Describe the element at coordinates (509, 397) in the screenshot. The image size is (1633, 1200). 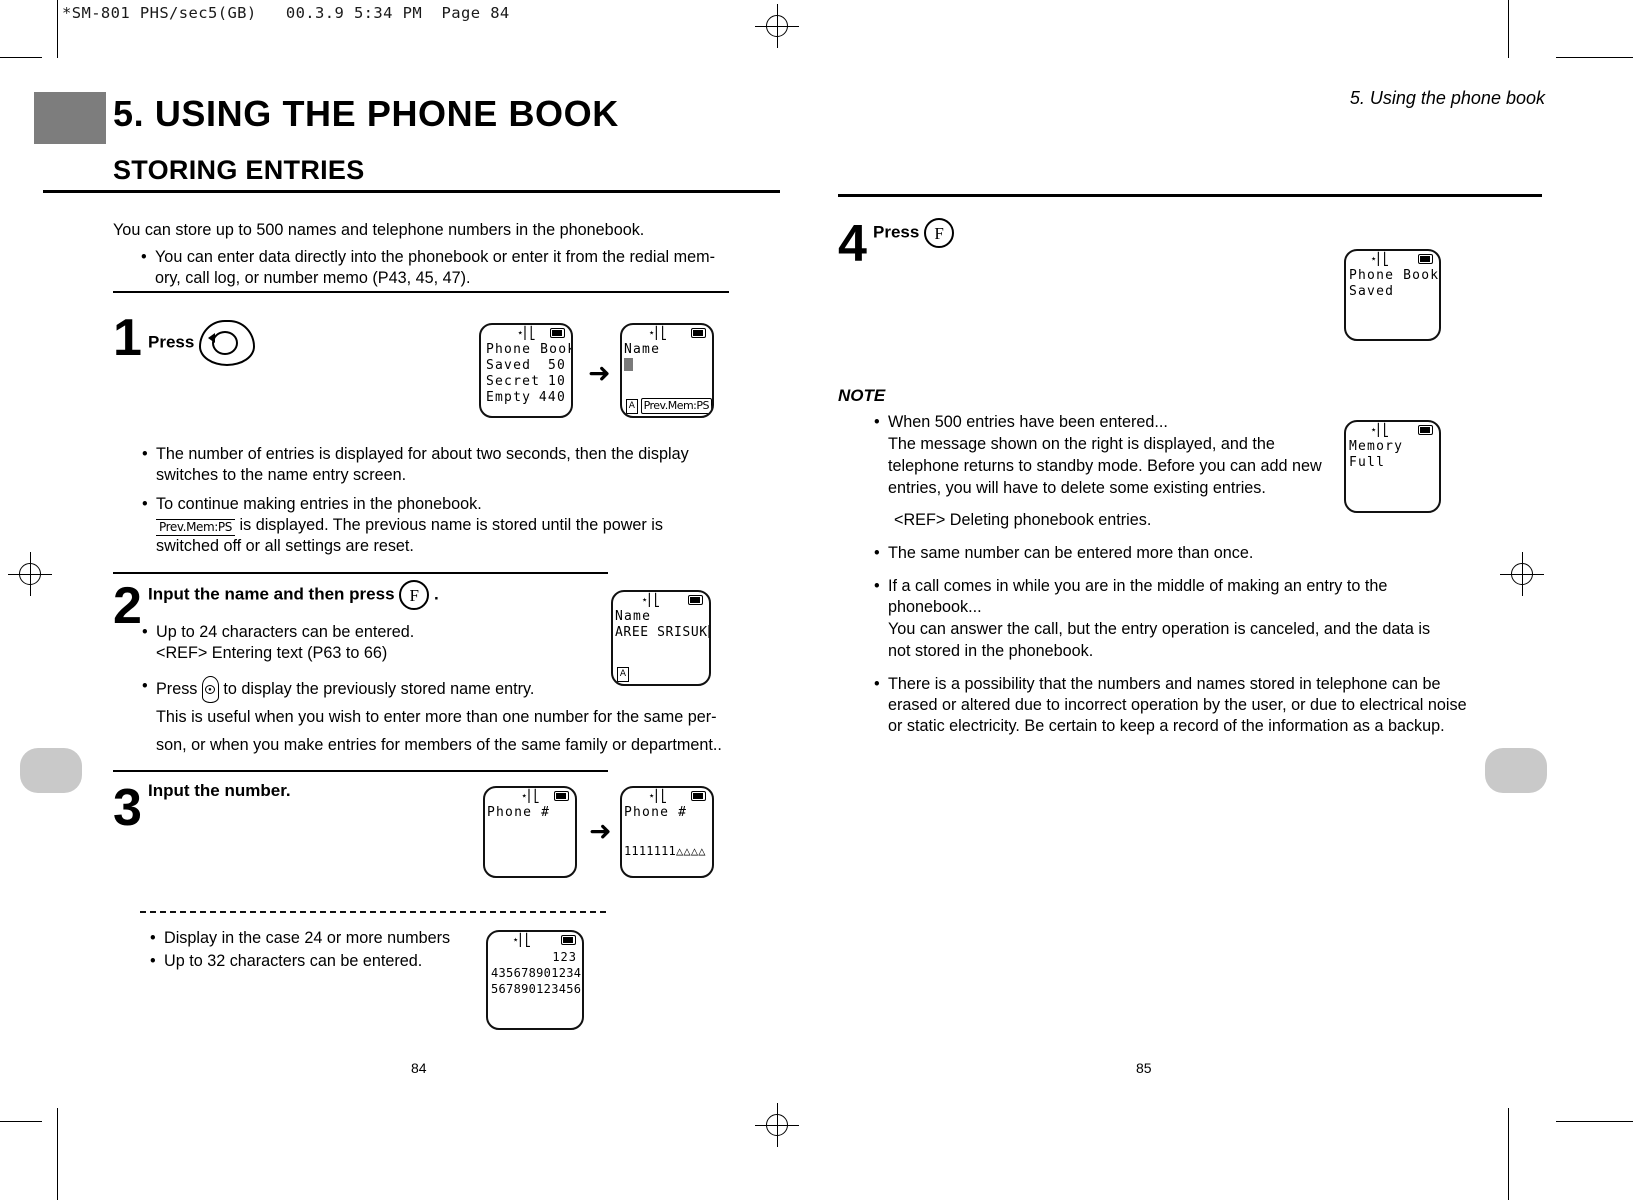
I see `lcd-row-label: Empty` at that location.